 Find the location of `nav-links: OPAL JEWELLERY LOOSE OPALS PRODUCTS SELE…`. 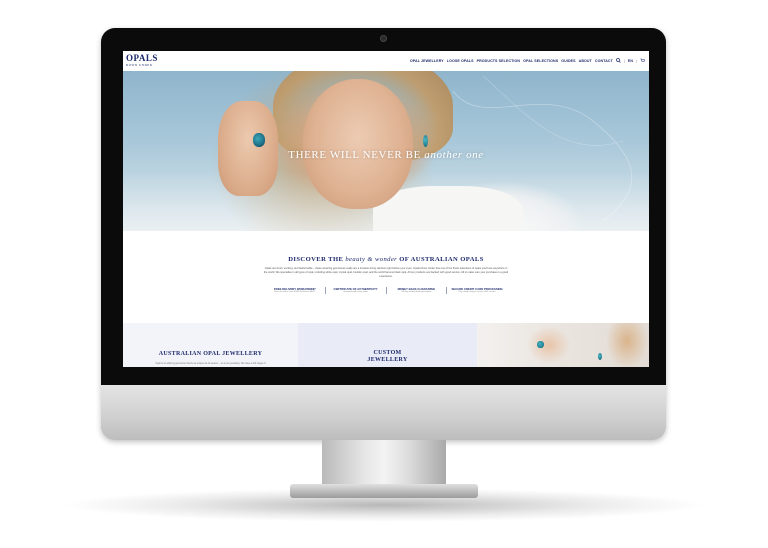

nav-links: OPAL JEWELLERY LOOSE OPALS PRODUCTS SELE… is located at coordinates (527, 60).